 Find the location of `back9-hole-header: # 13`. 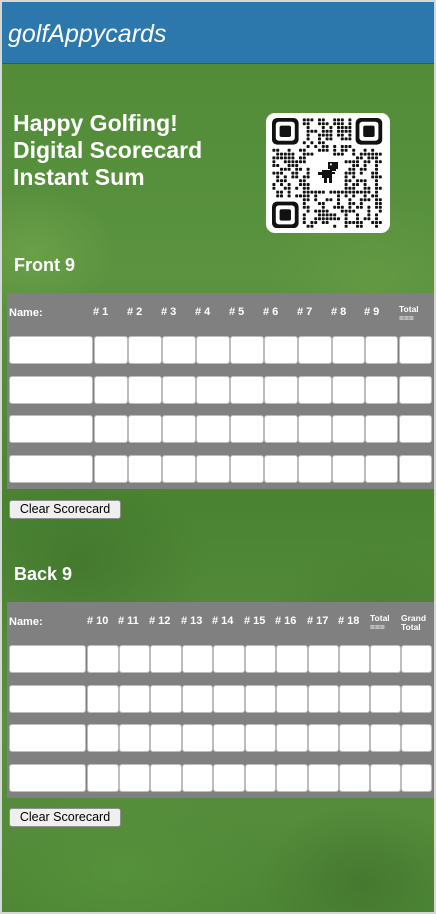

back9-hole-header: # 13 is located at coordinates (192, 621).